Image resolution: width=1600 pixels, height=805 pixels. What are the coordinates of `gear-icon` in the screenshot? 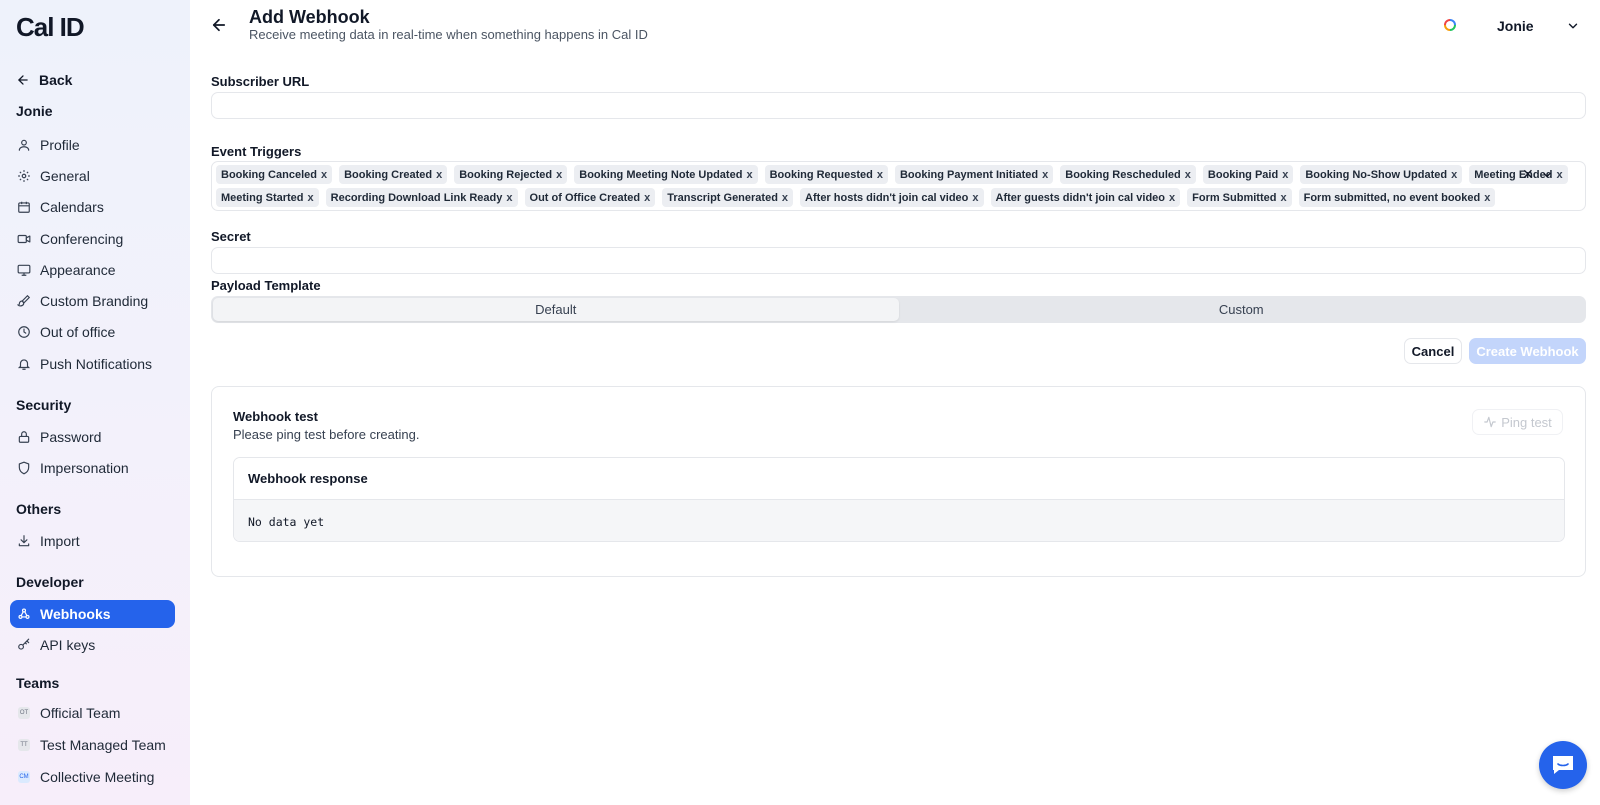 It's located at (24, 176).